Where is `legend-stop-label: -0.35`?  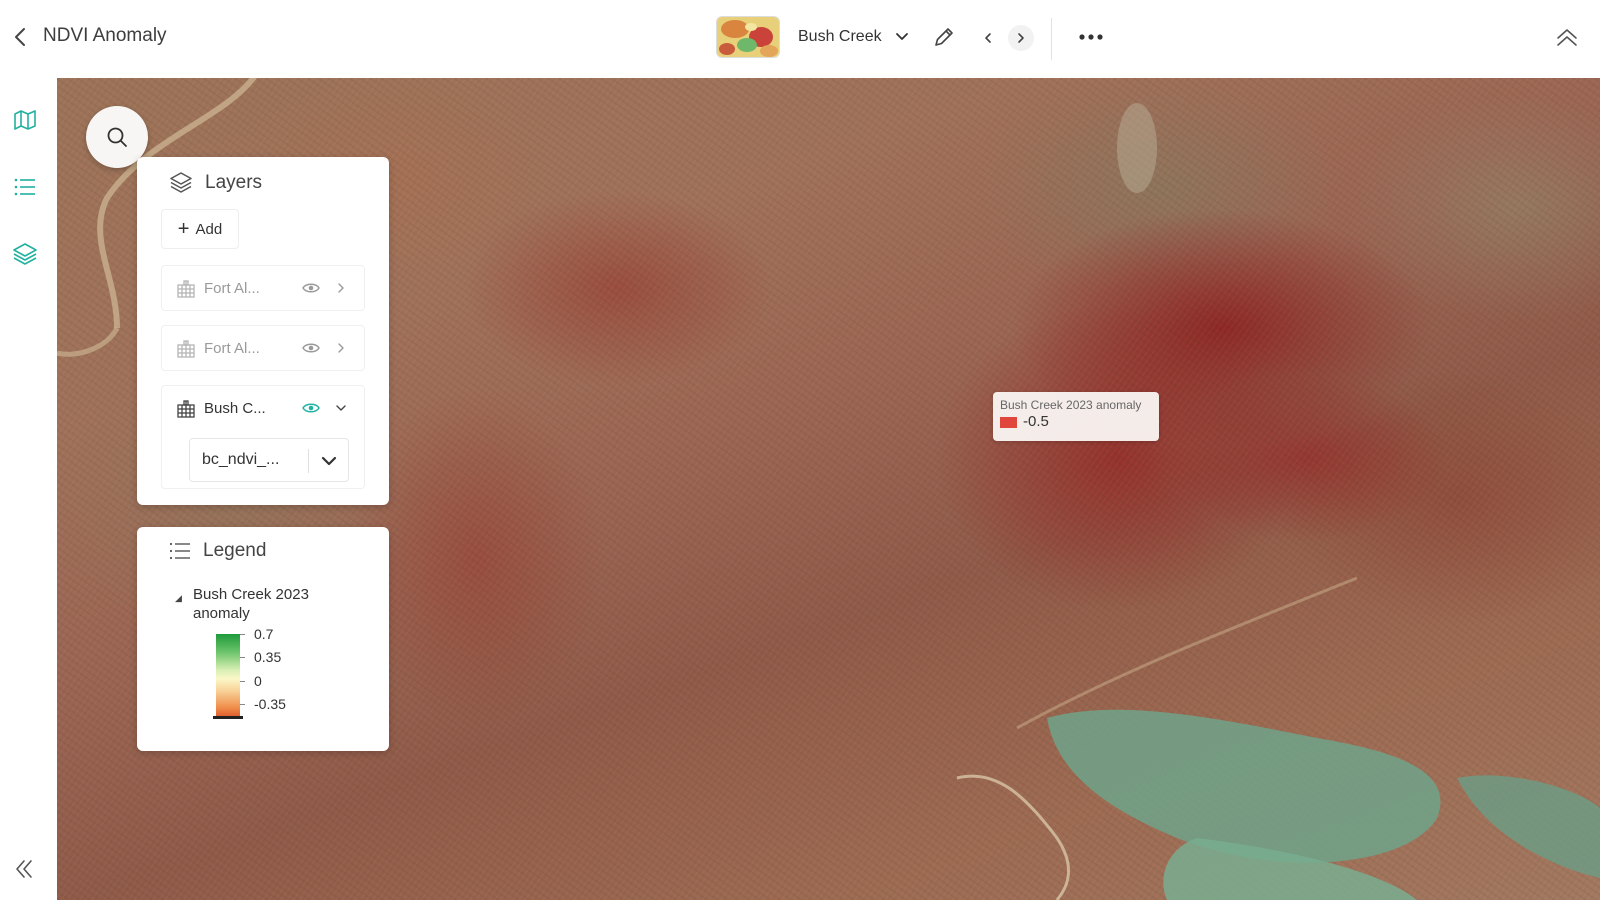 legend-stop-label: -0.35 is located at coordinates (270, 704).